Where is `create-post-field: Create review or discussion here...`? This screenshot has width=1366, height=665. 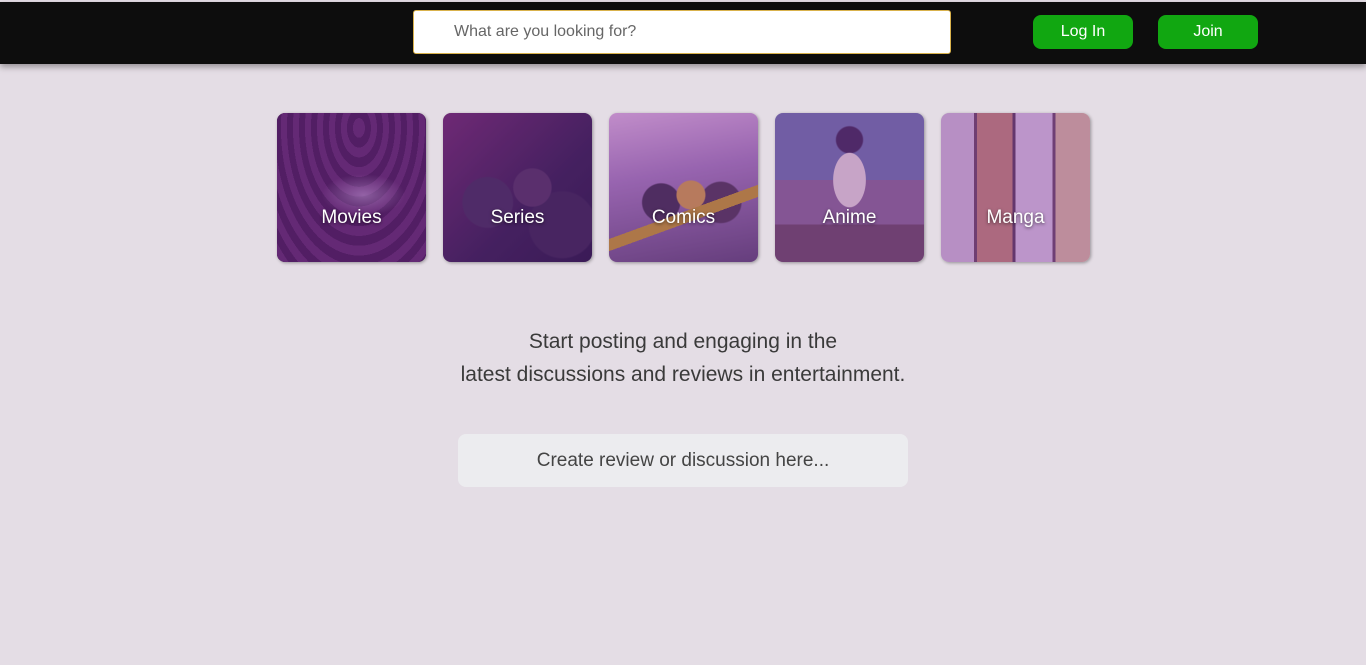 create-post-field: Create review or discussion here... is located at coordinates (683, 460).